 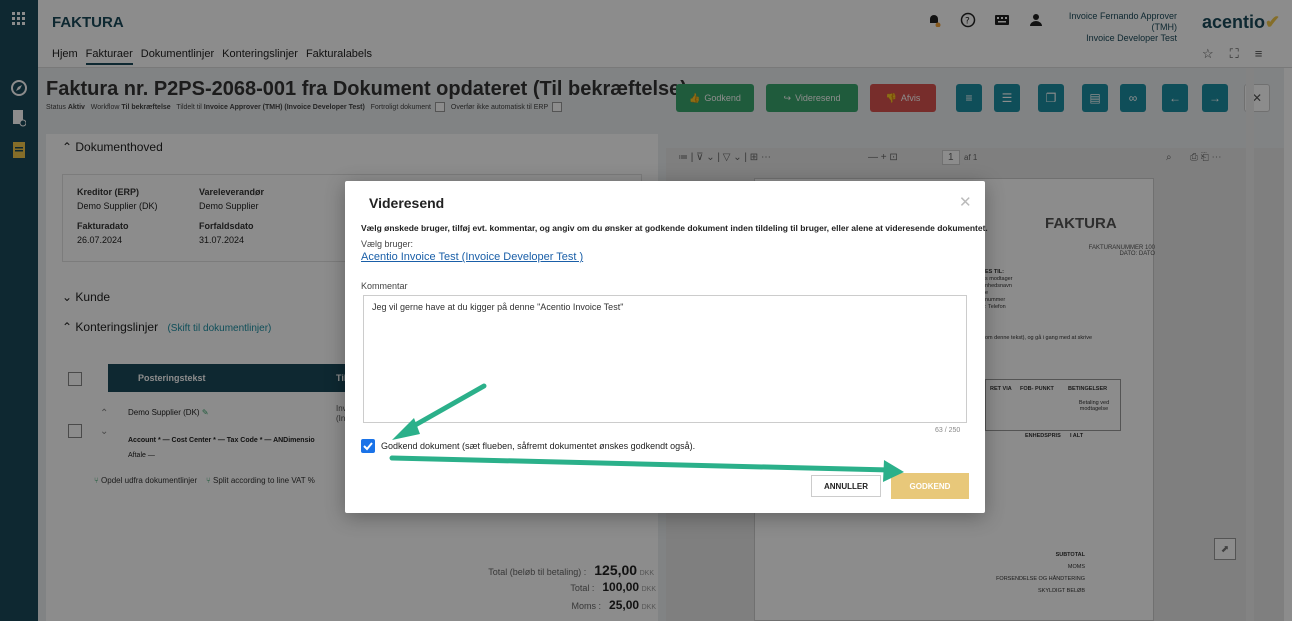 I want to click on arrow-to-checkbox, so click(x=447, y=407).